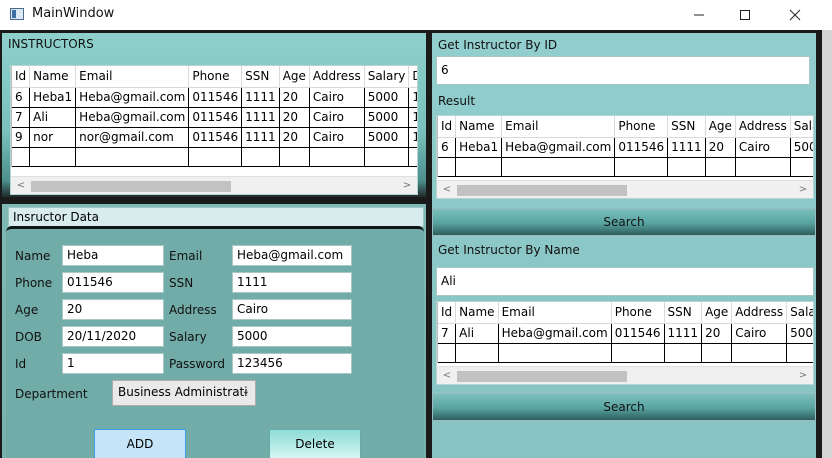 The image size is (832, 458). I want to click on search-by-id-button: Search, so click(624, 222).